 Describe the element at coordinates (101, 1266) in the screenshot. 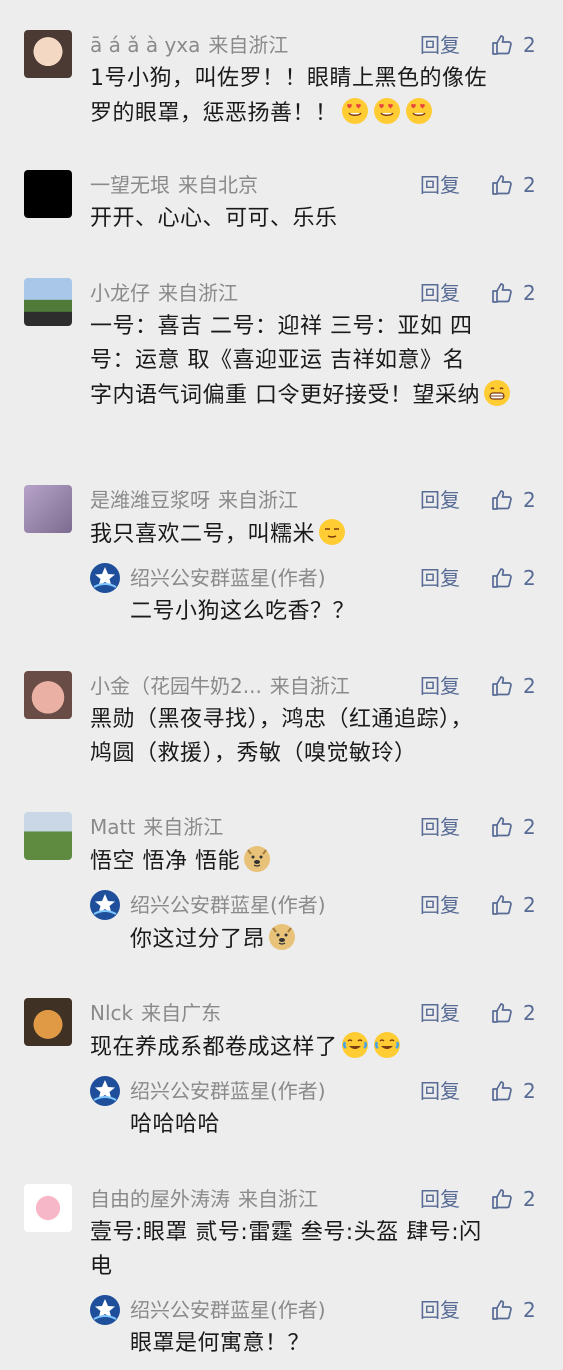

I see `comment-line: 电` at that location.